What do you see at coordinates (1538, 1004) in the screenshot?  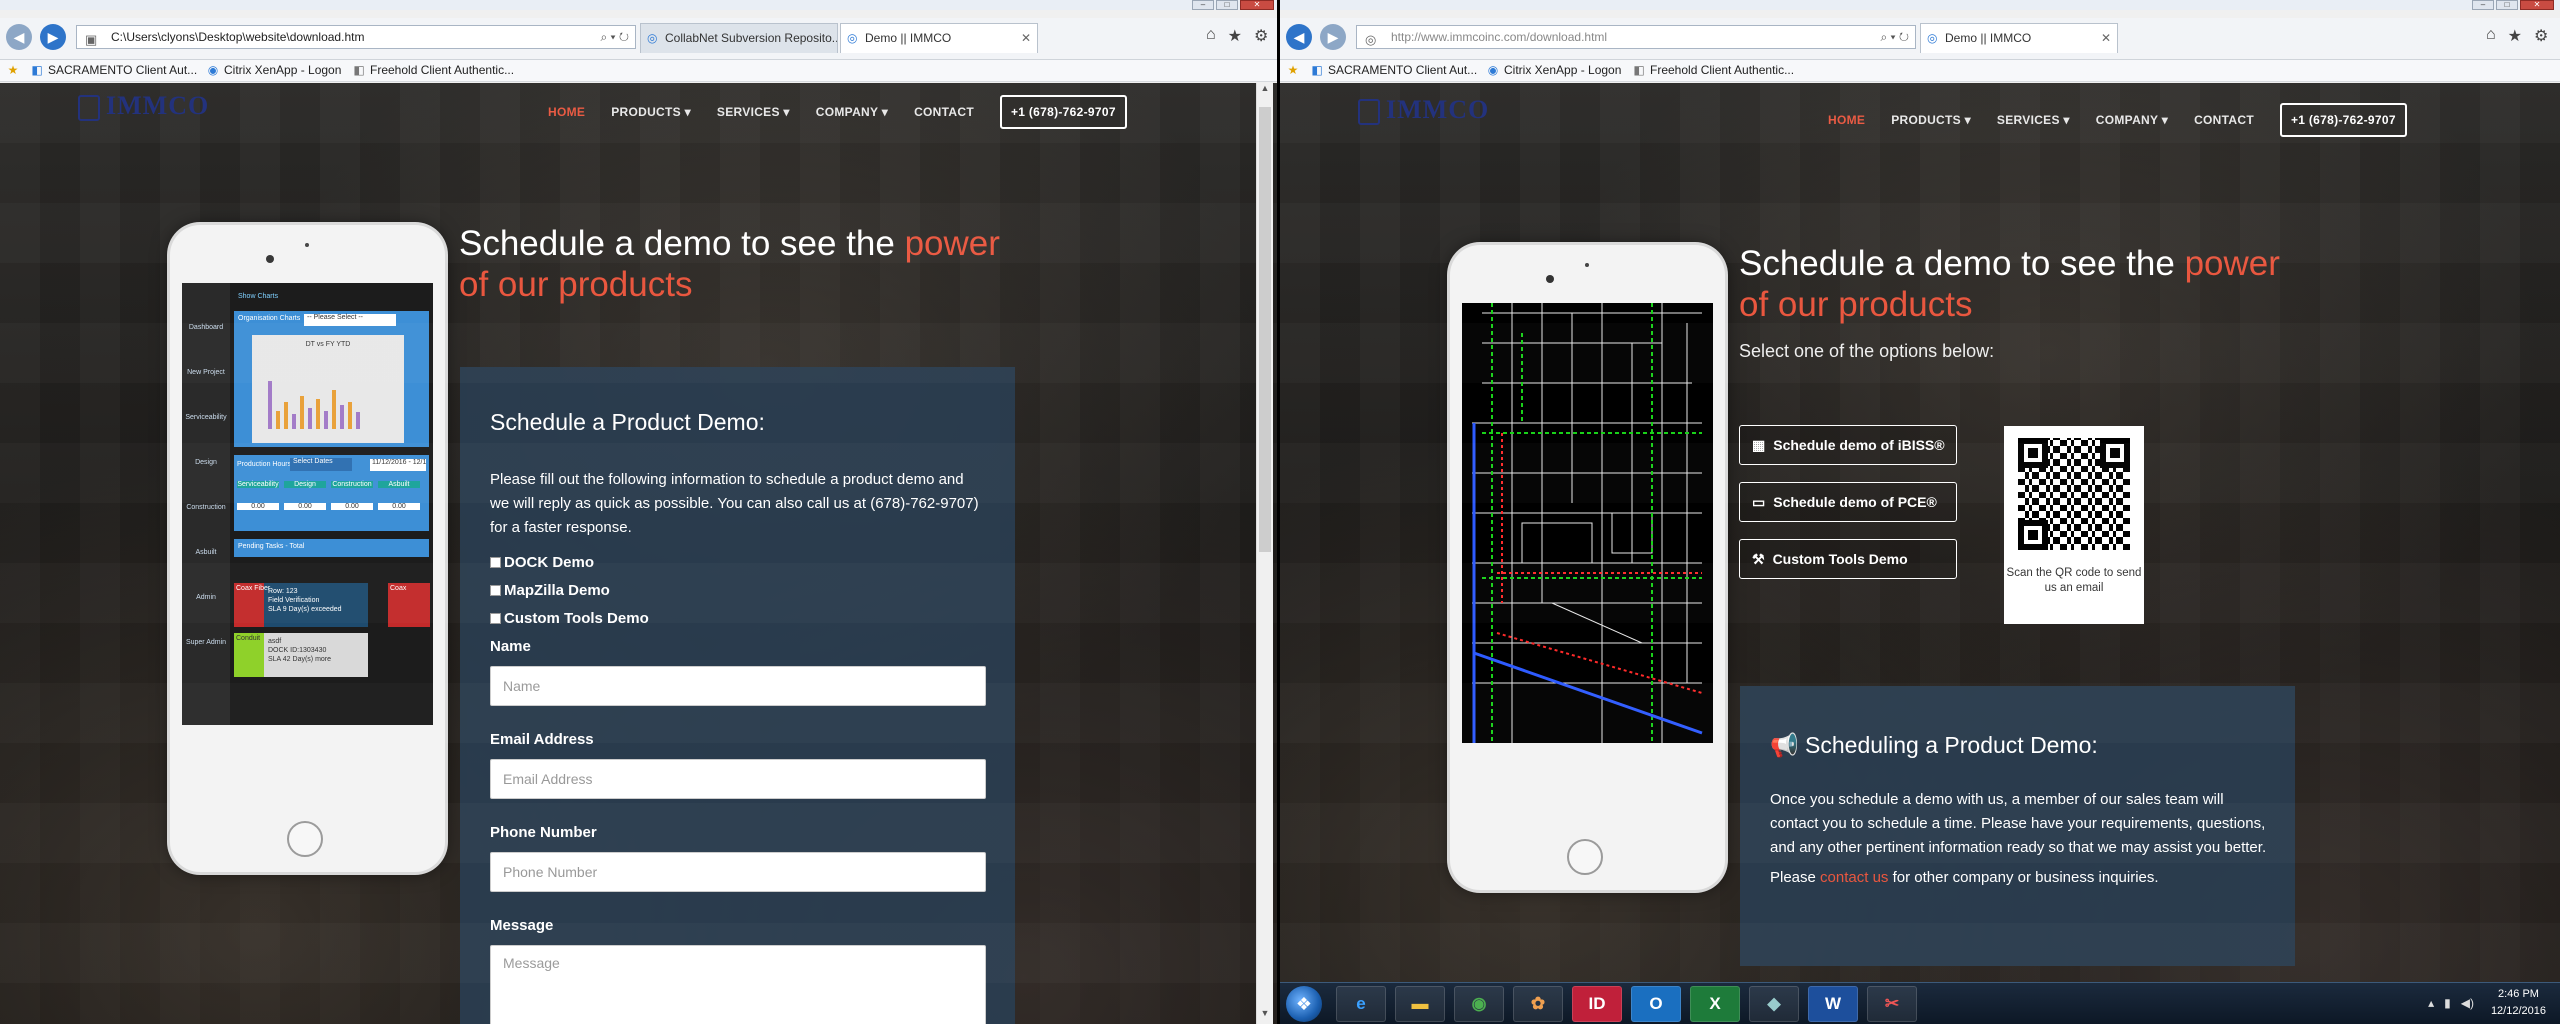 I see `taskbar-paint-icon: ✿` at bounding box center [1538, 1004].